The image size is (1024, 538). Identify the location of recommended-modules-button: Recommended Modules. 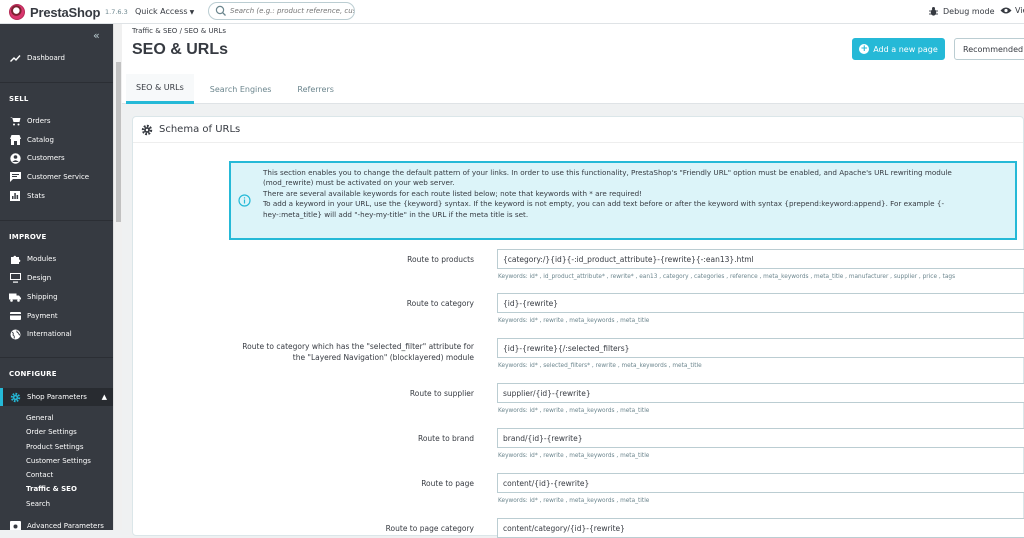
(989, 49).